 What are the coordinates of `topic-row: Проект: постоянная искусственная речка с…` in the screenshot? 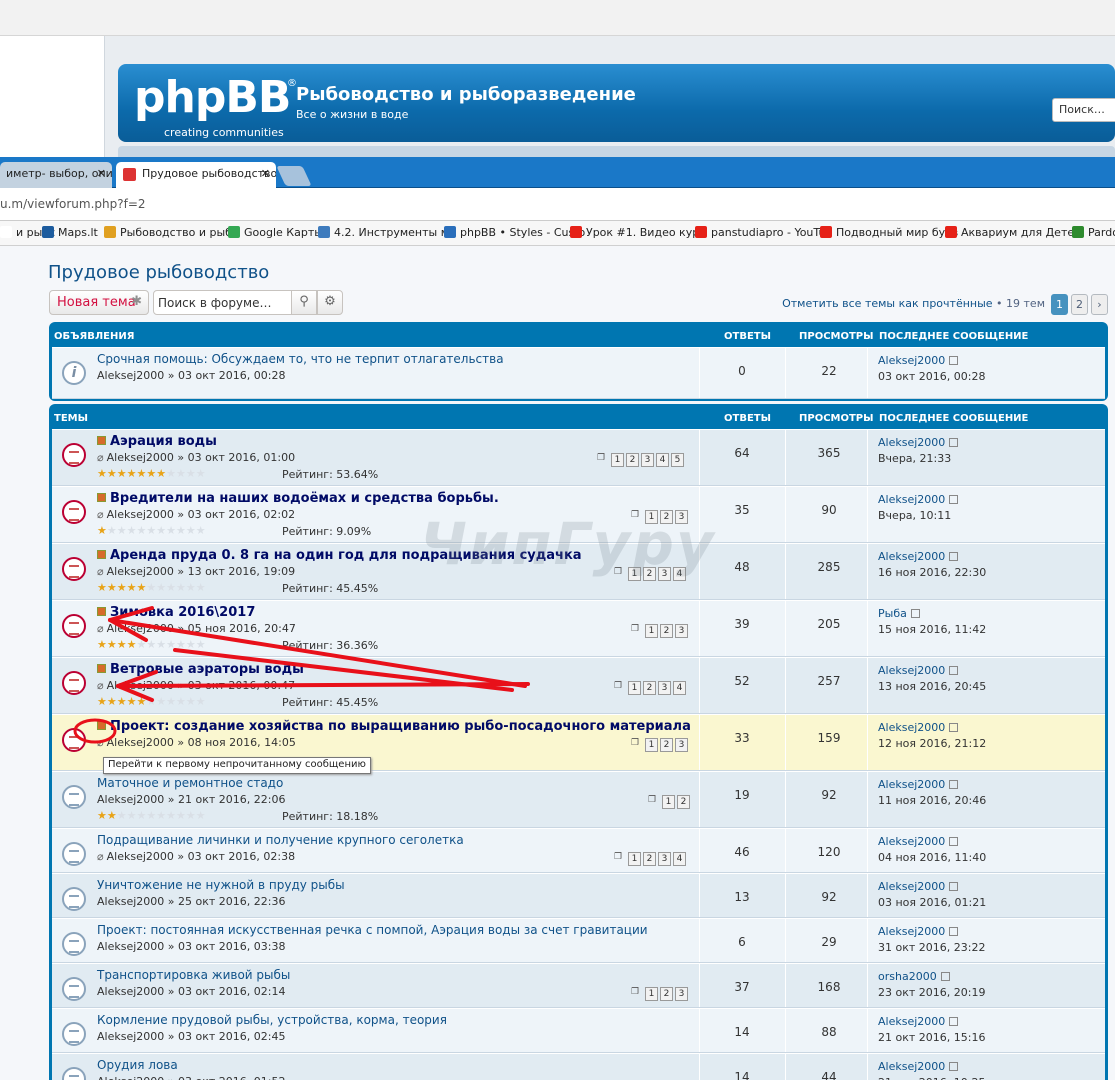 It's located at (578, 940).